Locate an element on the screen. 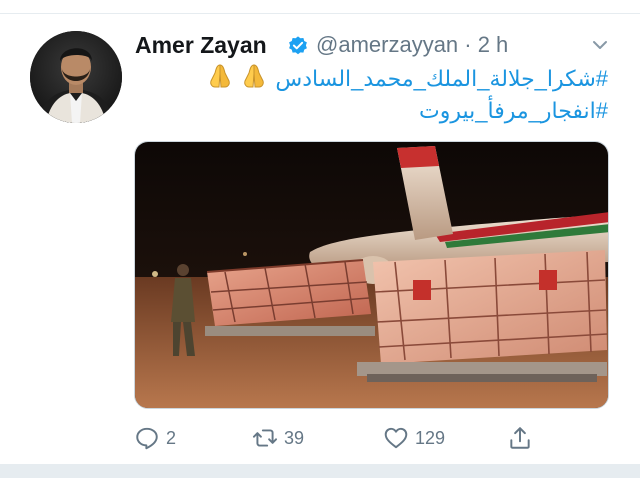 The height and width of the screenshot is (478, 640). tweet-text-line1: #شكرا_جلالة_الملك_محمد_السادس is located at coordinates (404, 77).